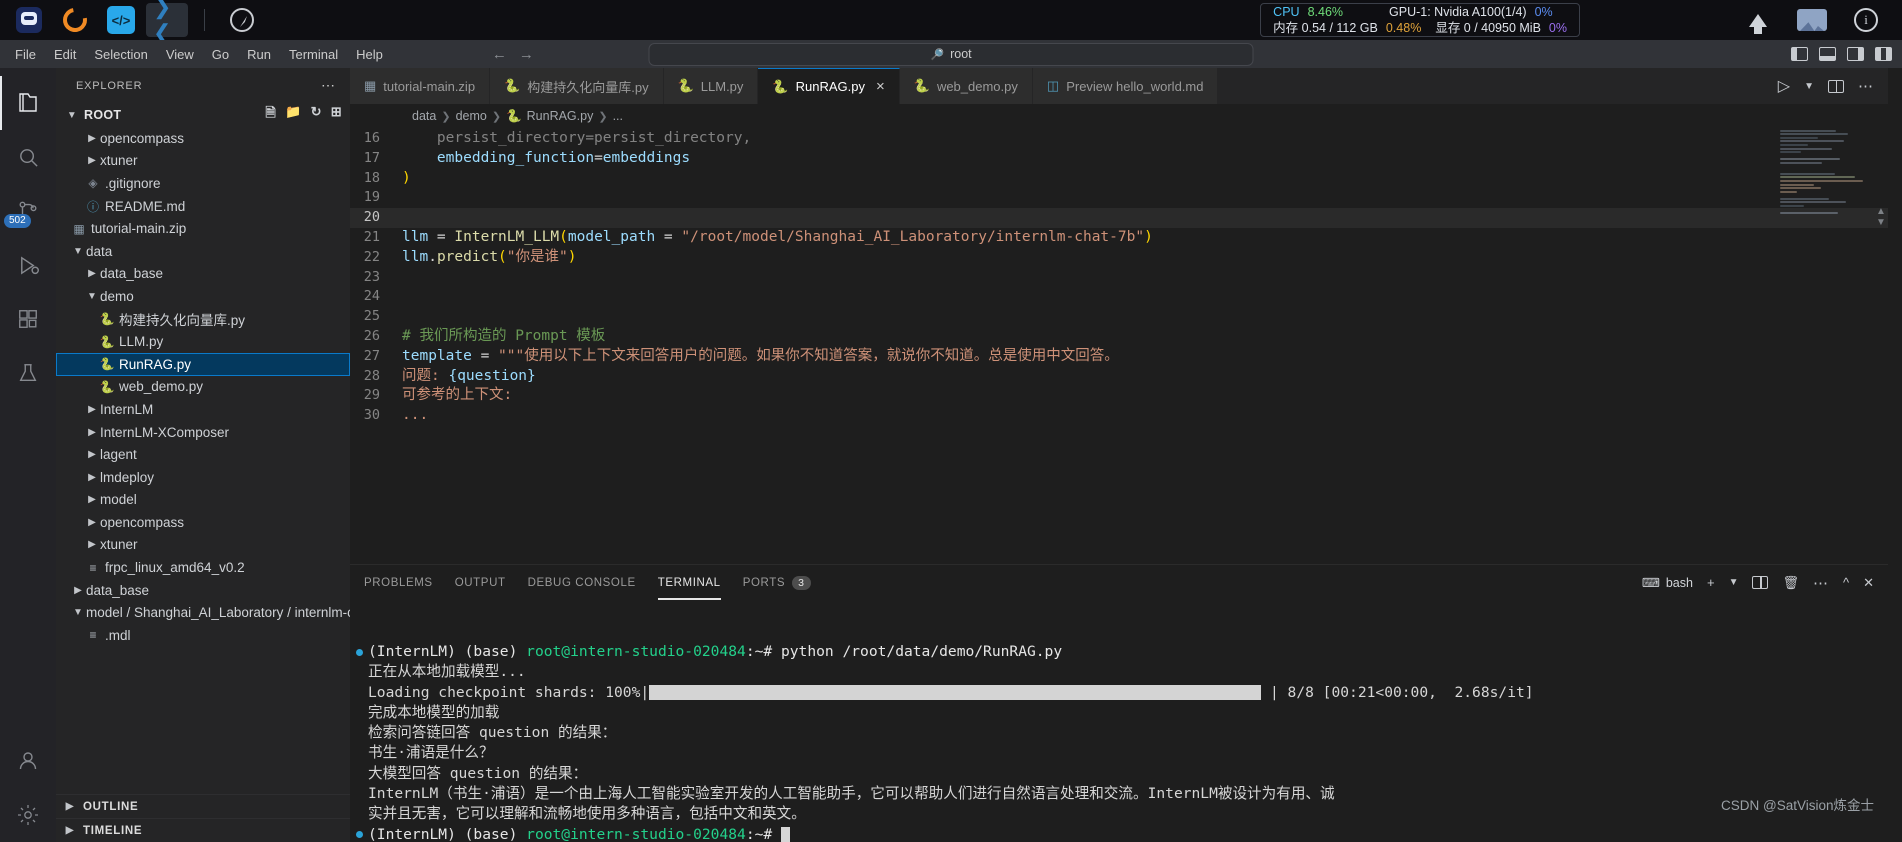 The image size is (1902, 842). Describe the element at coordinates (203, 341) in the screenshot. I see `tree-item-llm.py: 🐍 LLM.py` at that location.